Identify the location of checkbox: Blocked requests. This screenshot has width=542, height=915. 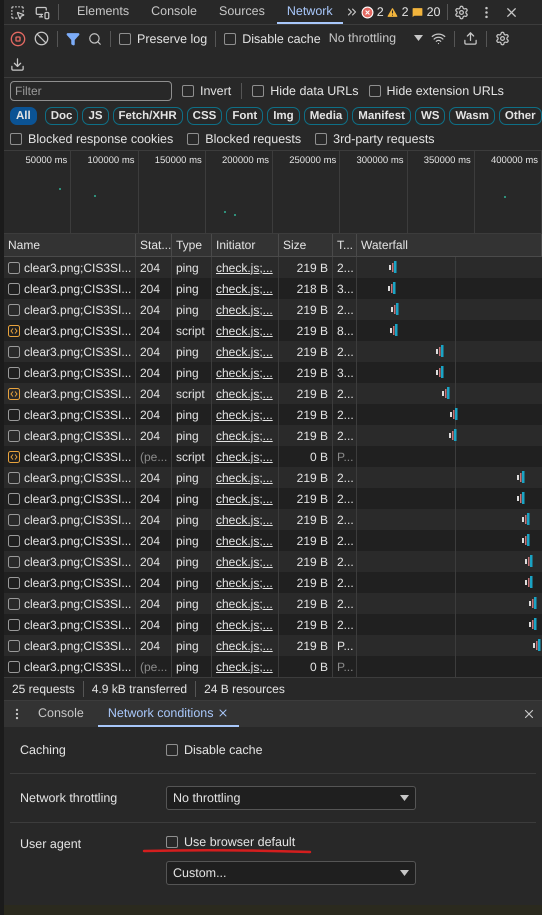
(244, 139).